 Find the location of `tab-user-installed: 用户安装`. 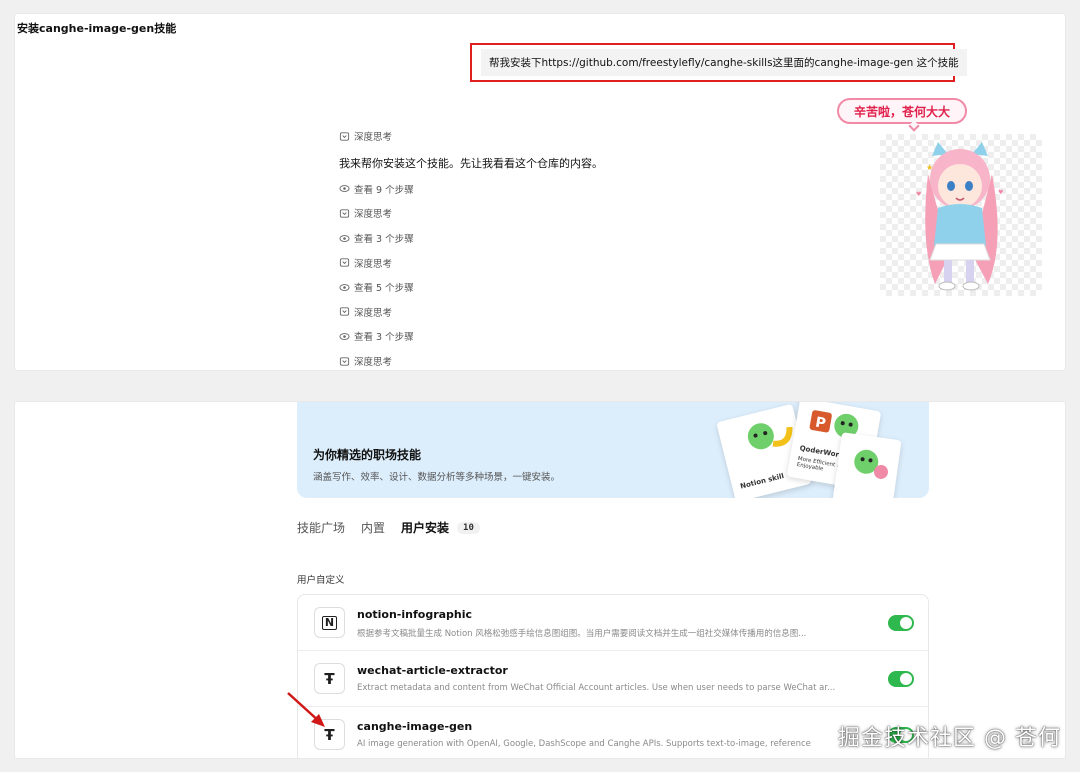

tab-user-installed: 用户安装 is located at coordinates (425, 527).